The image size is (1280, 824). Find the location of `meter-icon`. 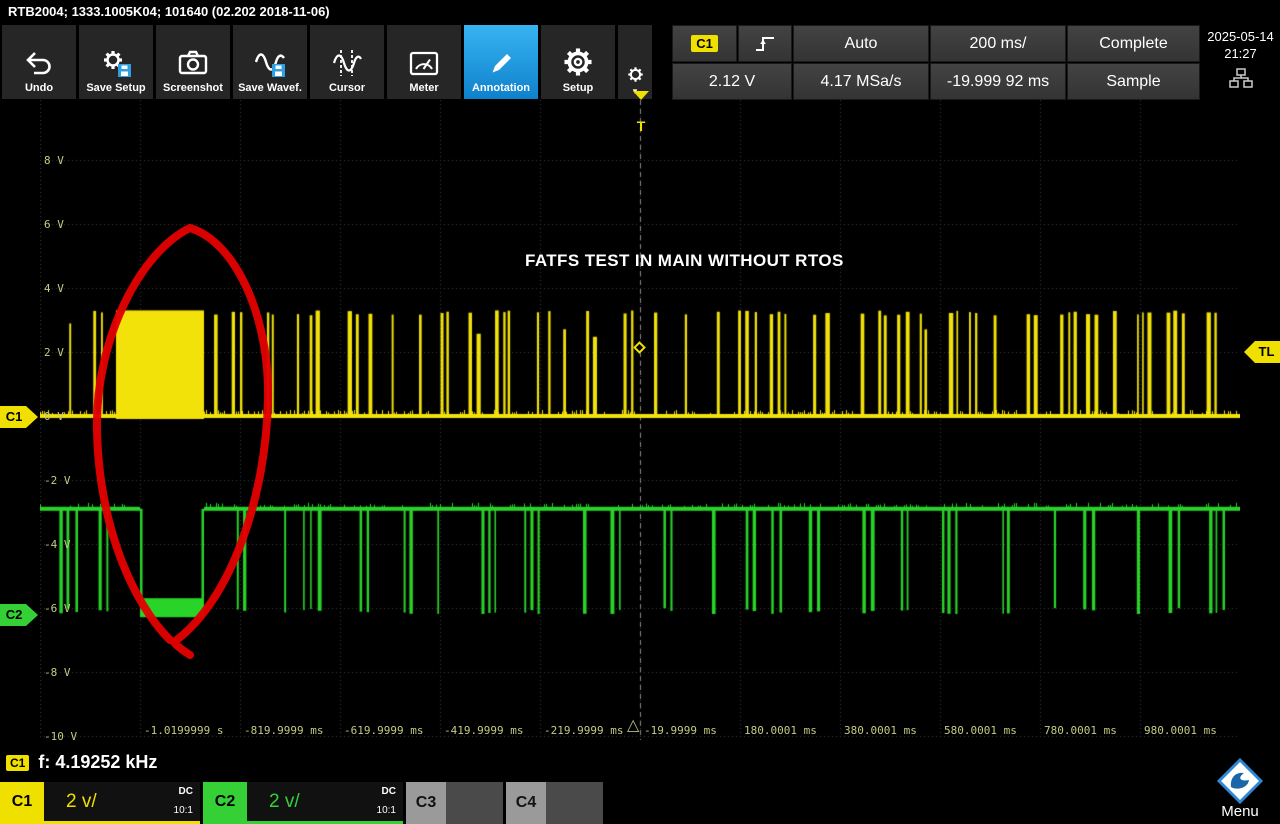

meter-icon is located at coordinates (424, 63).